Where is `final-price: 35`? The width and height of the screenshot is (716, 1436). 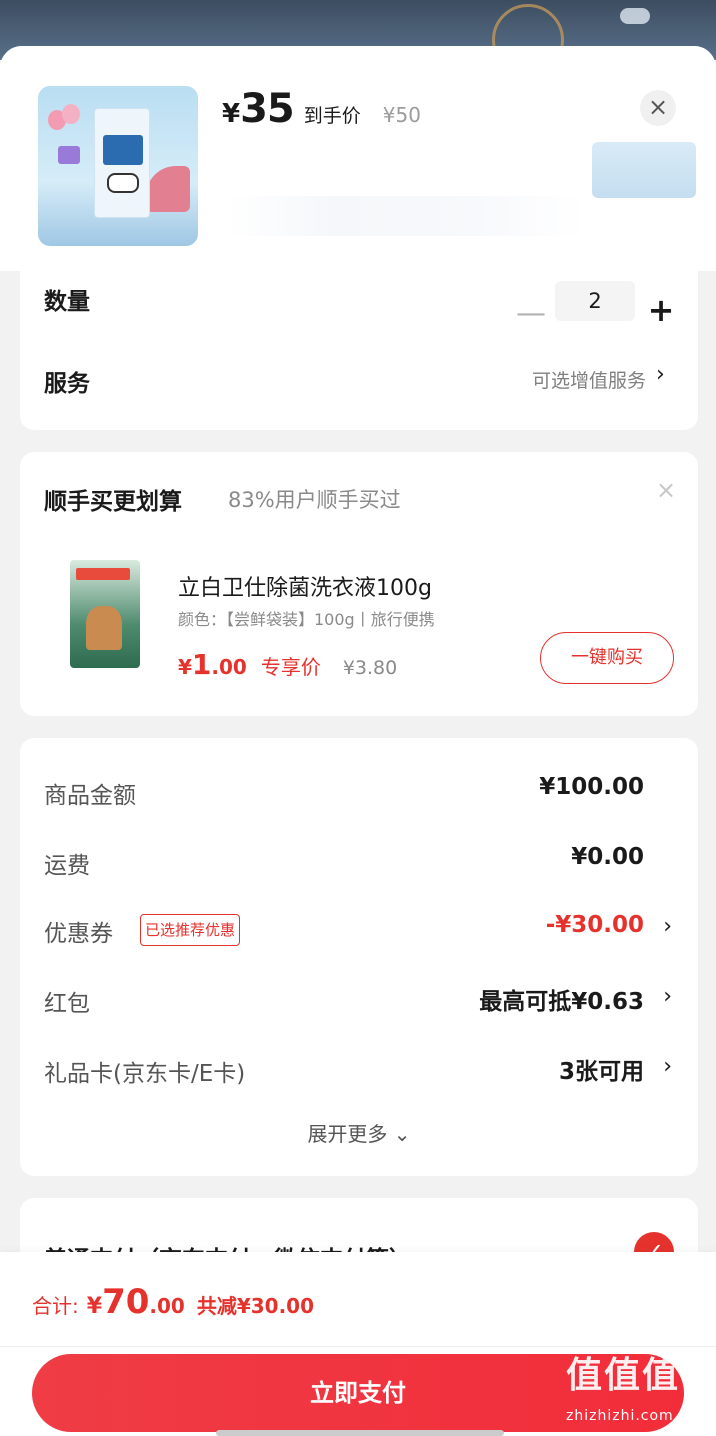
final-price: 35 is located at coordinates (267, 109).